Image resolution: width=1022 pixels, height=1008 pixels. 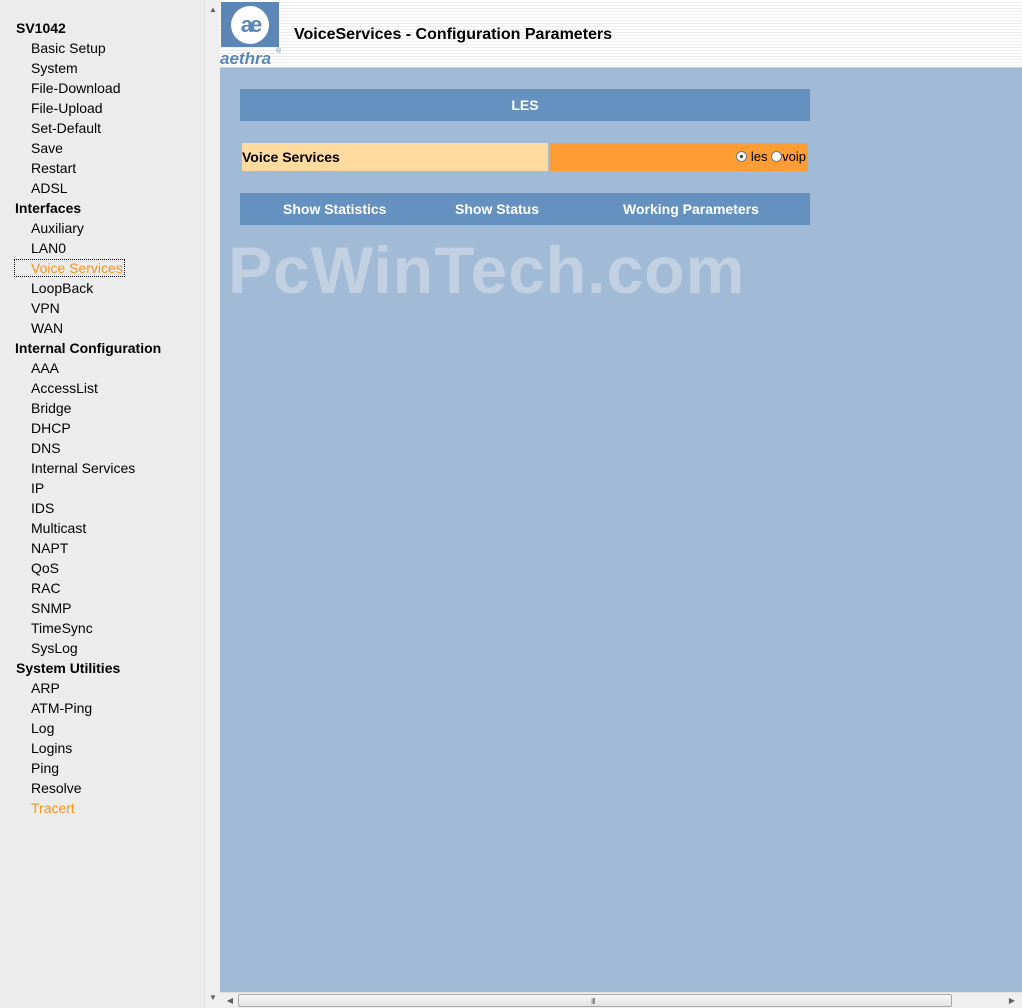 What do you see at coordinates (102, 88) in the screenshot?
I see `nav-link-file-download: File-Download` at bounding box center [102, 88].